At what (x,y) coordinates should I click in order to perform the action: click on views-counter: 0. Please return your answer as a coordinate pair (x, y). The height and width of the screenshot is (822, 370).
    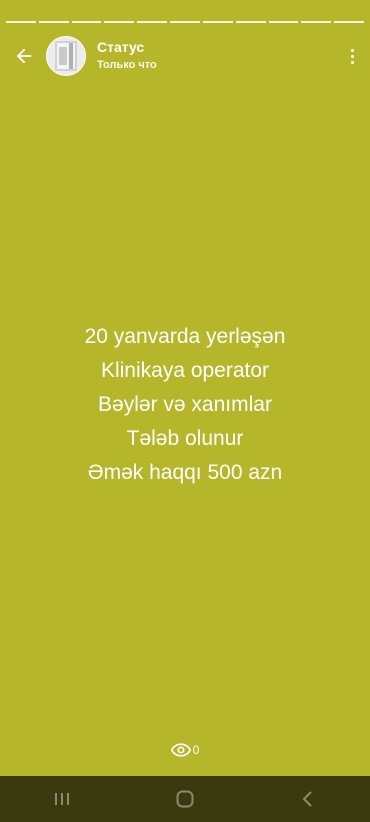
    Looking at the image, I should click on (185, 750).